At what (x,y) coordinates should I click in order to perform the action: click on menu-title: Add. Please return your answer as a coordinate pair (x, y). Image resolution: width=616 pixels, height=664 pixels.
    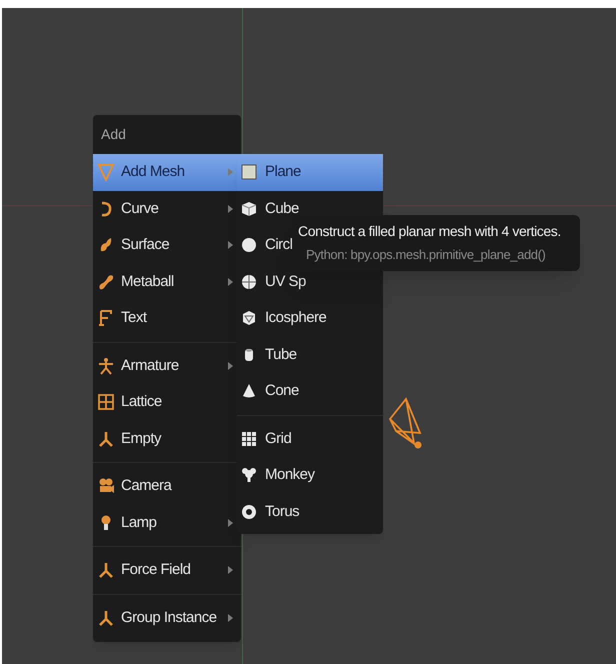
    Looking at the image, I should click on (113, 134).